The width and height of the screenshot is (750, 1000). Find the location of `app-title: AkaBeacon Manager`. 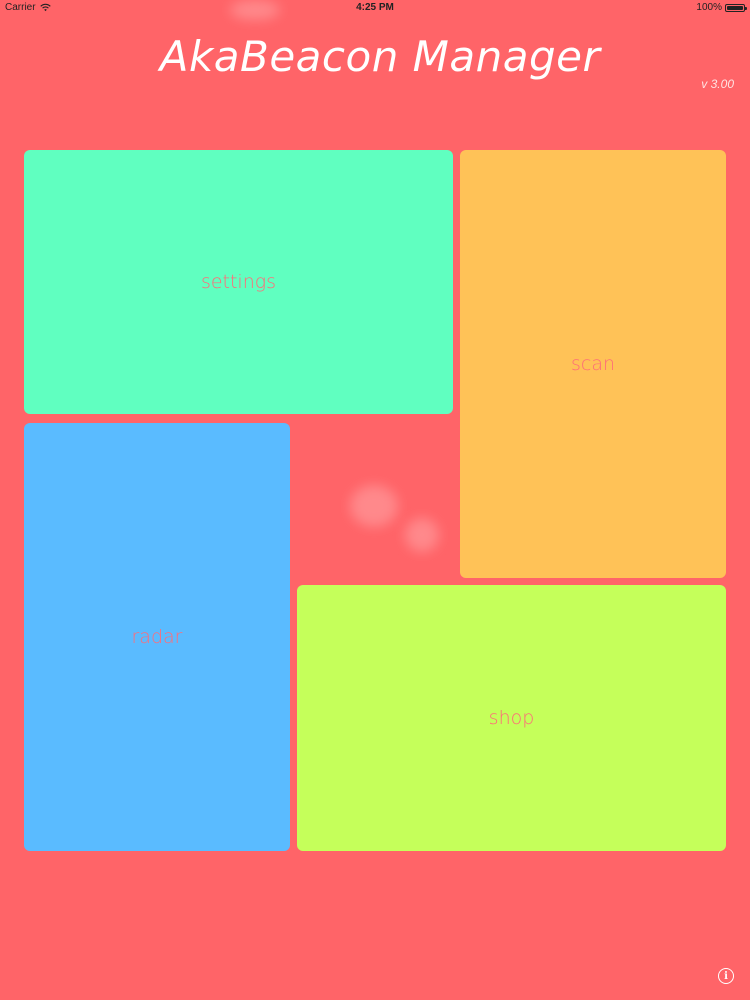

app-title: AkaBeacon Manager is located at coordinates (380, 56).